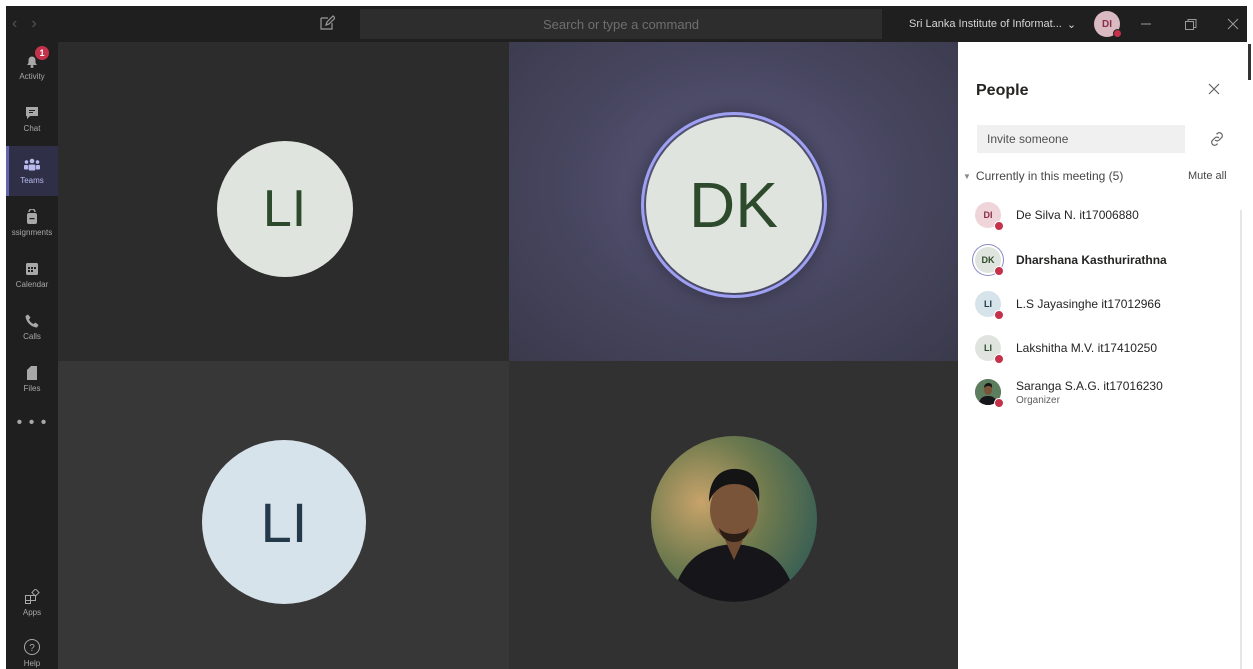  What do you see at coordinates (1249, 62) in the screenshot?
I see `scrollbar-thumb` at bounding box center [1249, 62].